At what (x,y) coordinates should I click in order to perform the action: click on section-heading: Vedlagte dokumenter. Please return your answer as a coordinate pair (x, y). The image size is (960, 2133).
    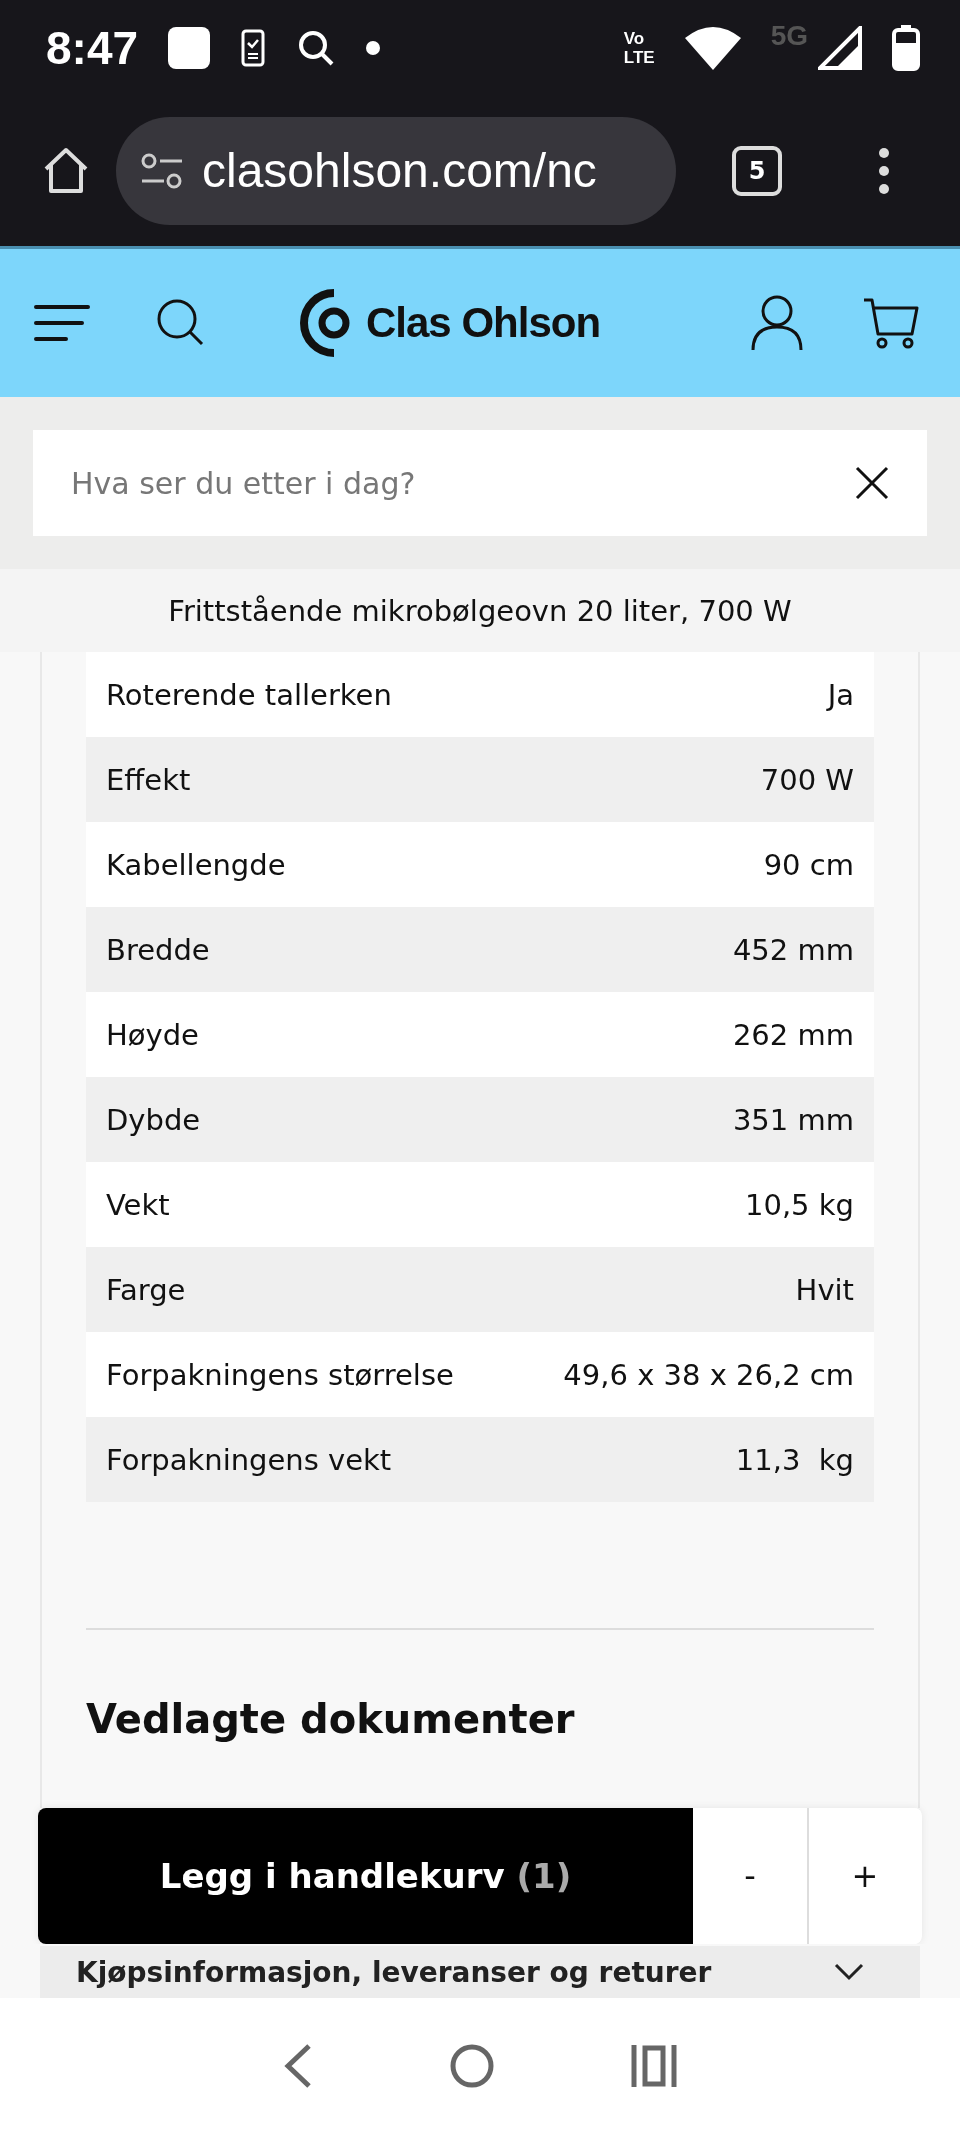
    Looking at the image, I should click on (330, 1719).